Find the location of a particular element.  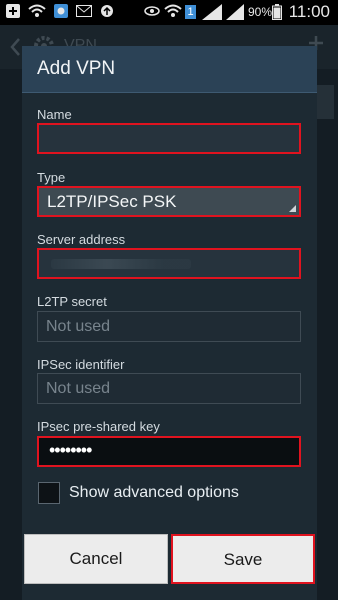

dialog-button-row: Cancel Save is located at coordinates (169, 565).